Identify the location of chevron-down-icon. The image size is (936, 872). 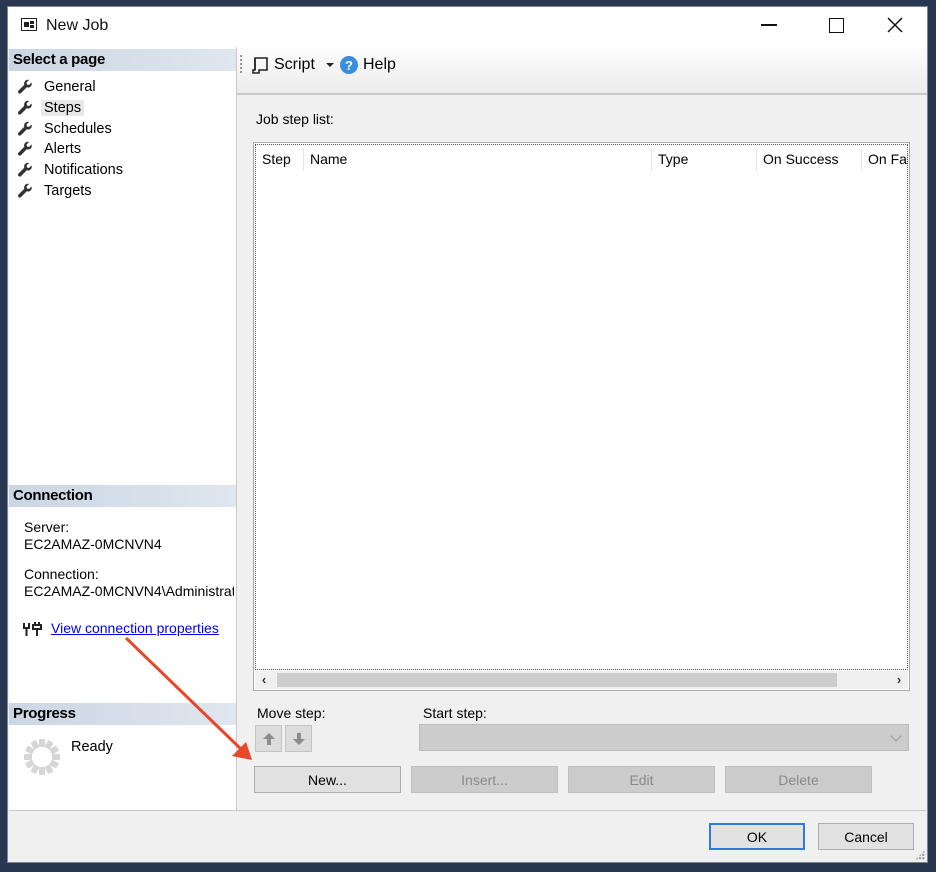
(896, 736).